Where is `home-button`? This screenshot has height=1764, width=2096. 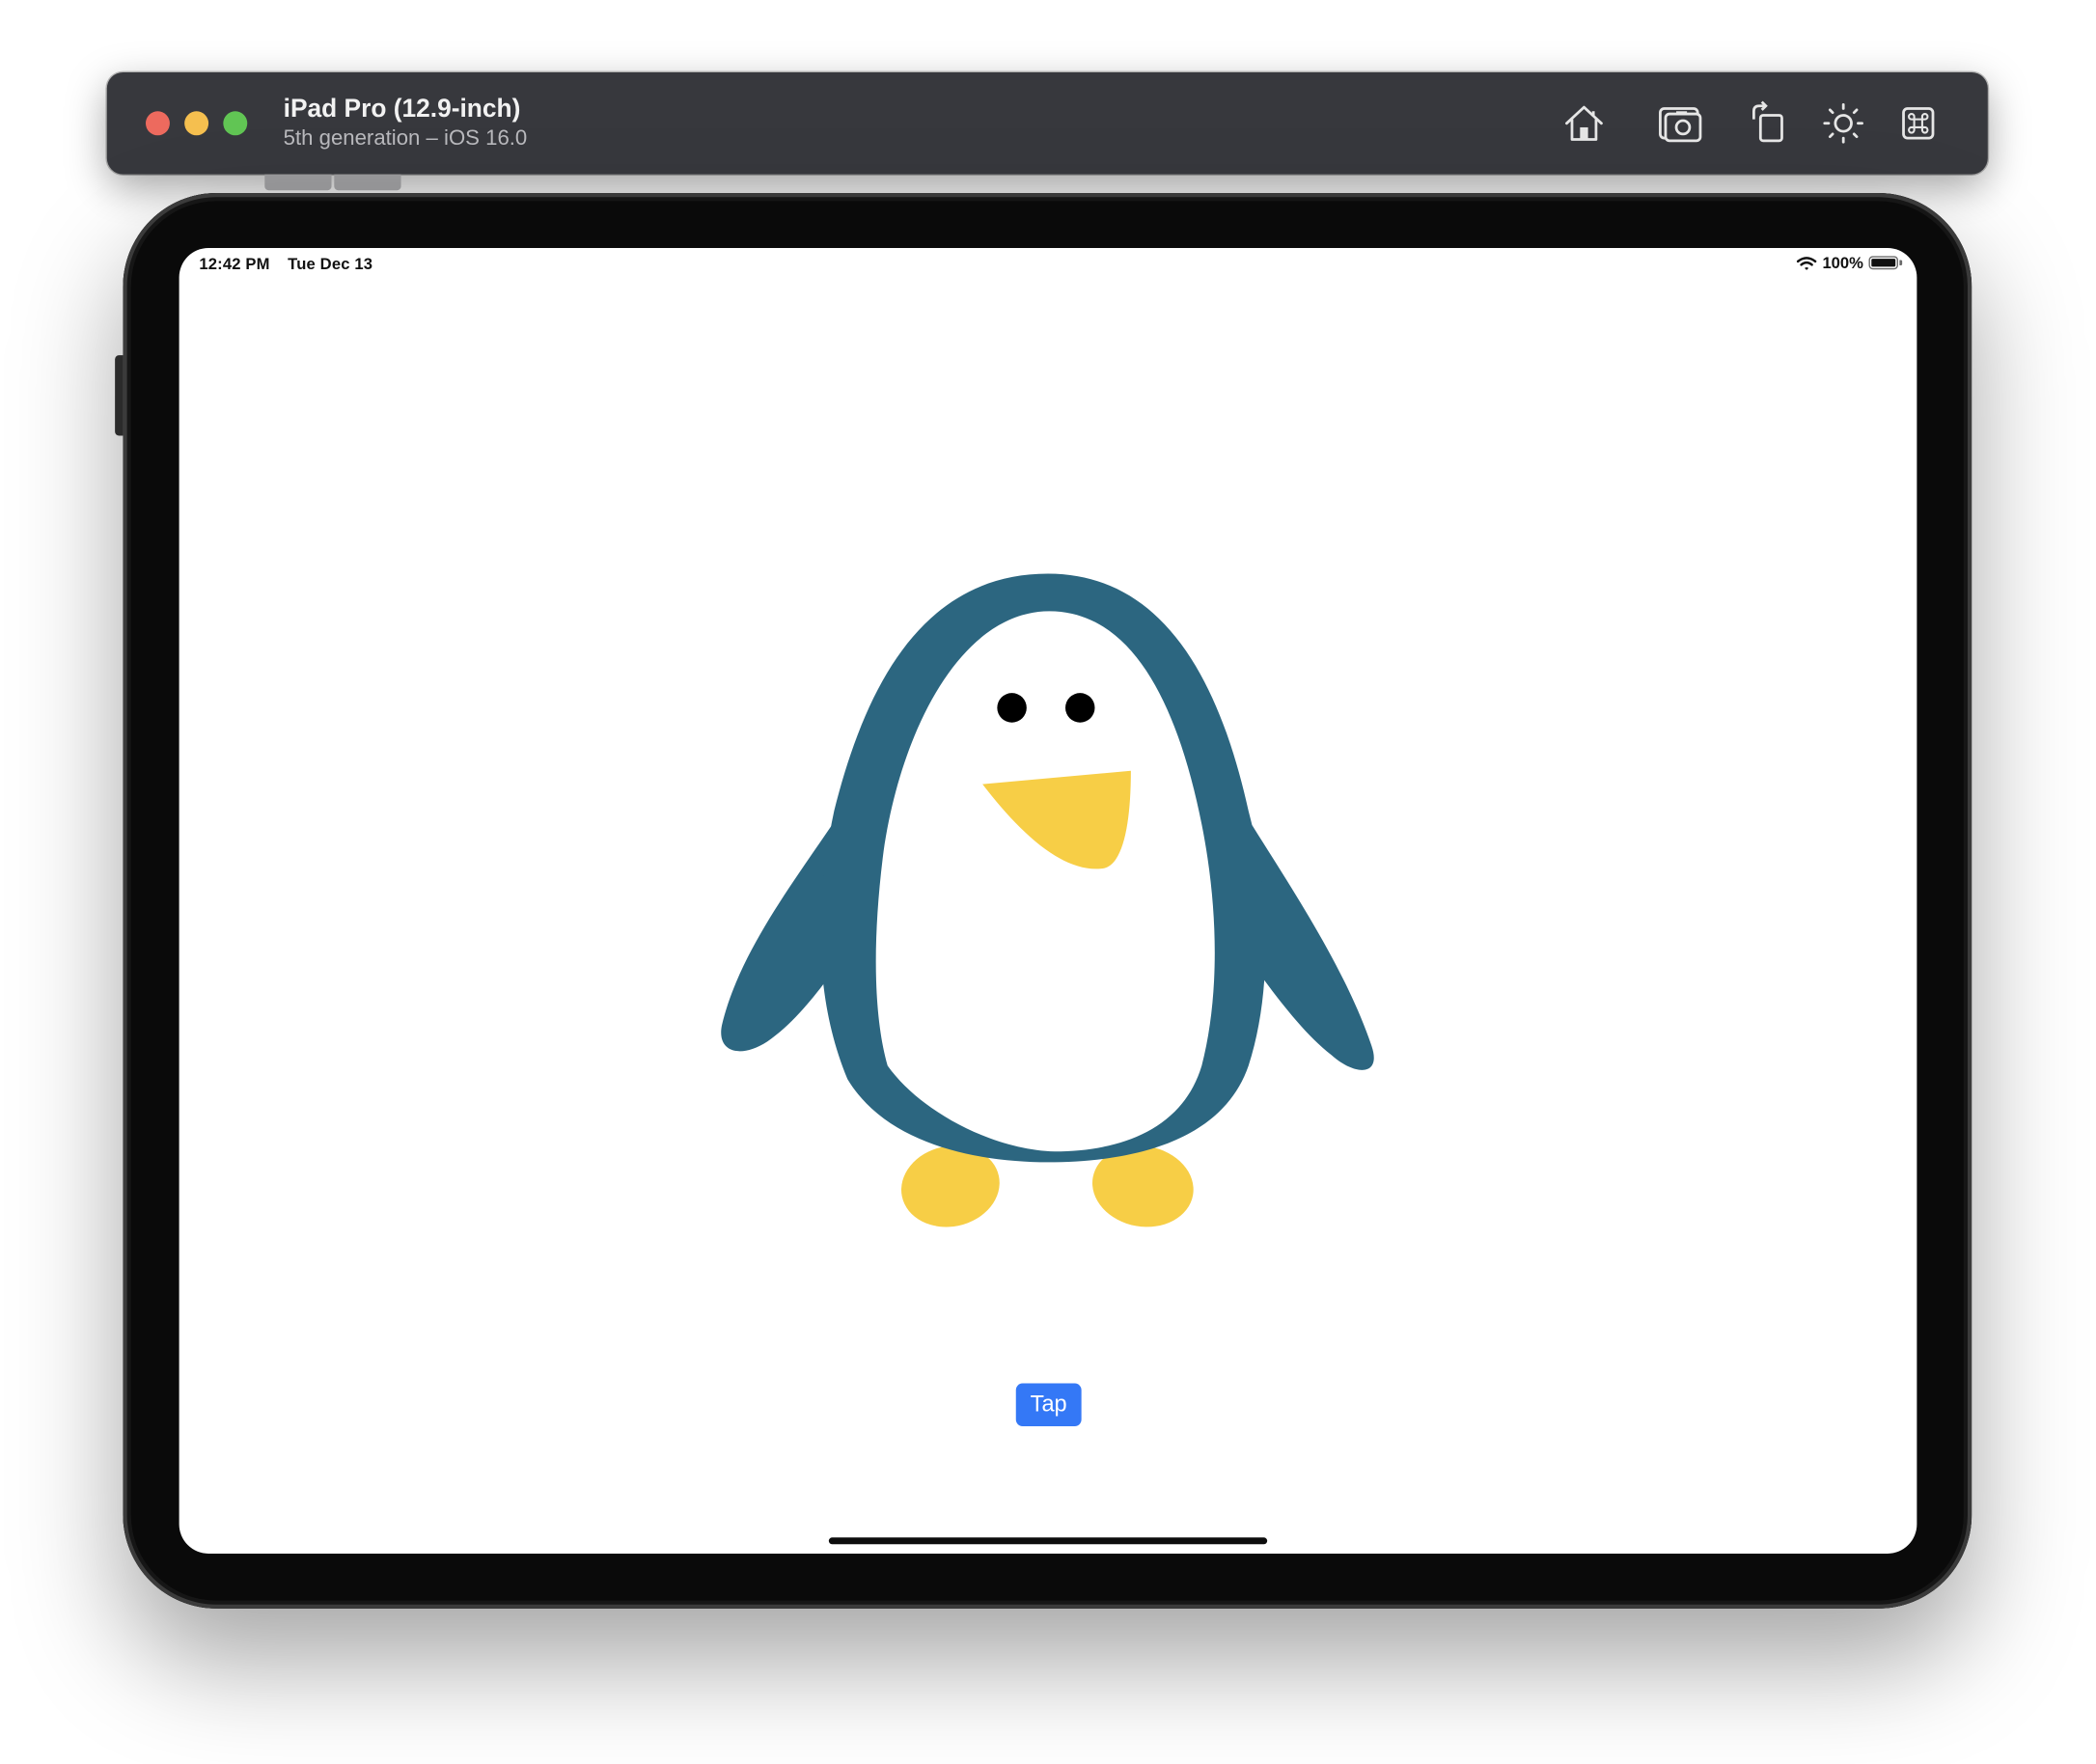
home-button is located at coordinates (1584, 123).